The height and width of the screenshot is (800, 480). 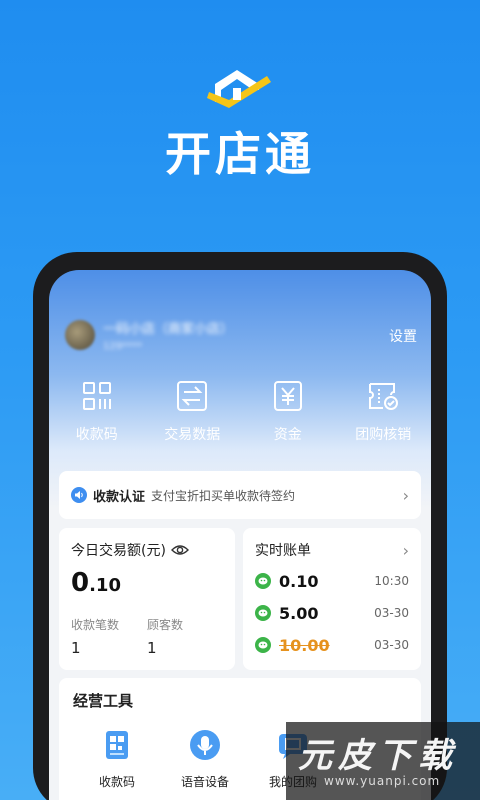 I want to click on tool-label: 语音设备, so click(x=204, y=782).